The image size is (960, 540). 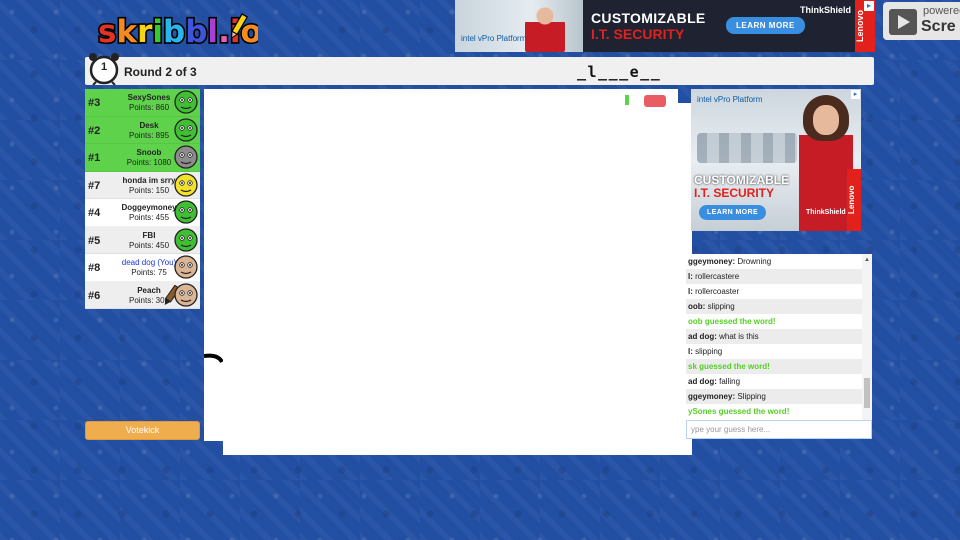 I want to click on ad-photo: intel vPro Platform, so click(x=519, y=26).